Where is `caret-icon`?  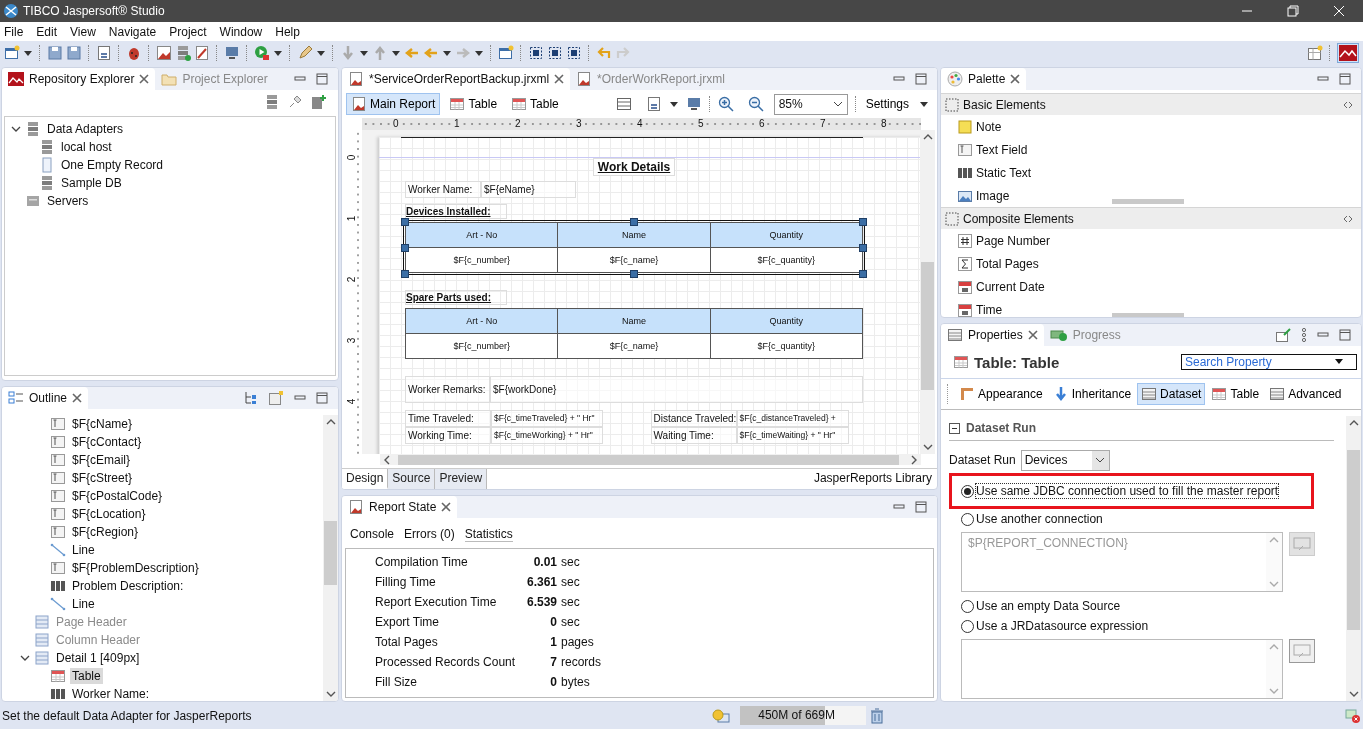 caret-icon is located at coordinates (1339, 362).